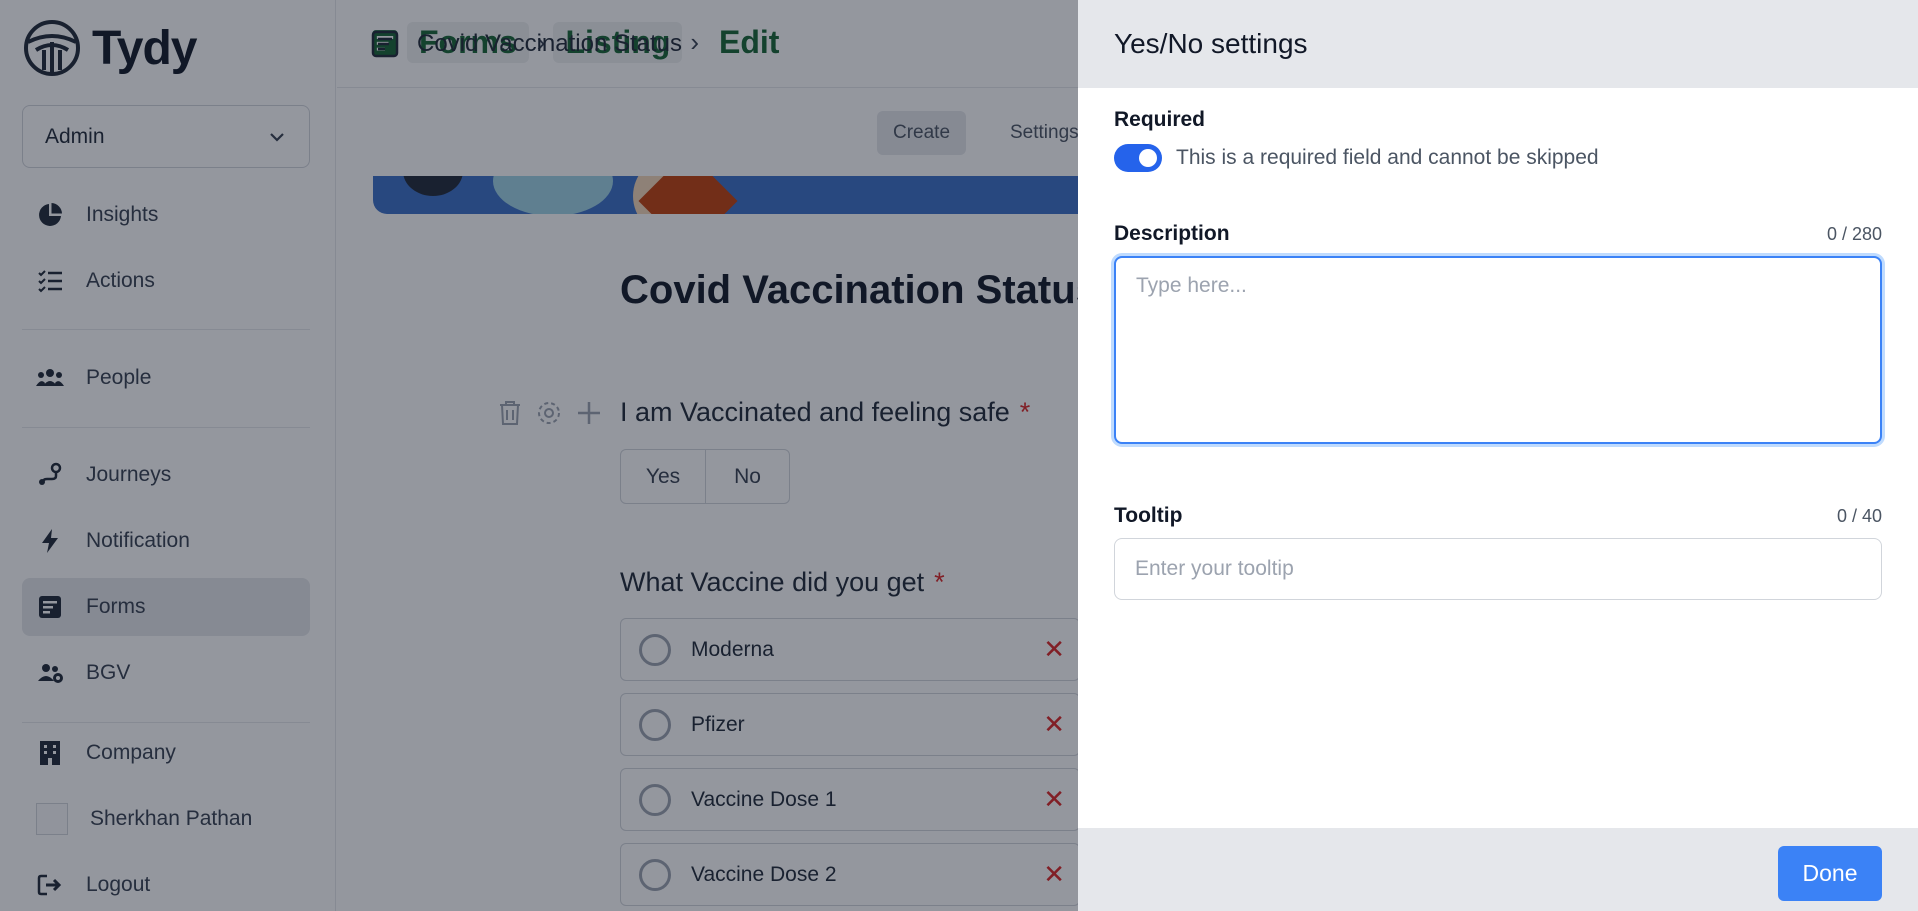 Image resolution: width=1918 pixels, height=911 pixels. What do you see at coordinates (1148, 515) in the screenshot?
I see `tooltip-label: Tooltip` at bounding box center [1148, 515].